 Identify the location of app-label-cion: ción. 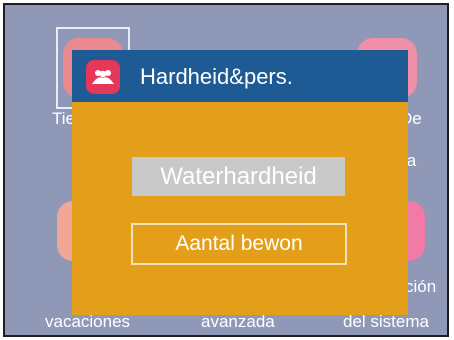
(421, 286).